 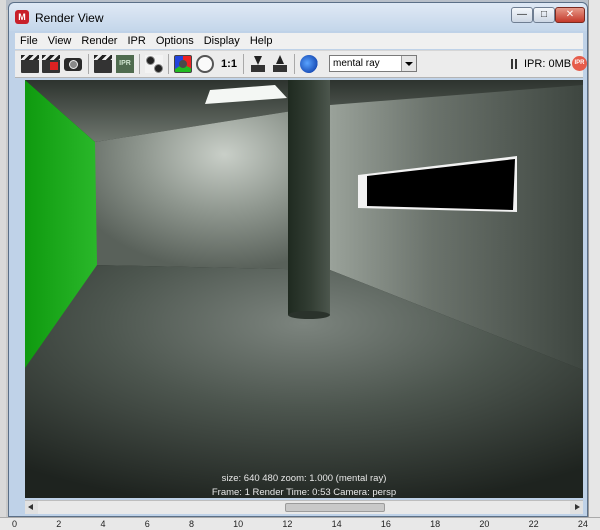 I want to click on menu-view: View, so click(x=60, y=41).